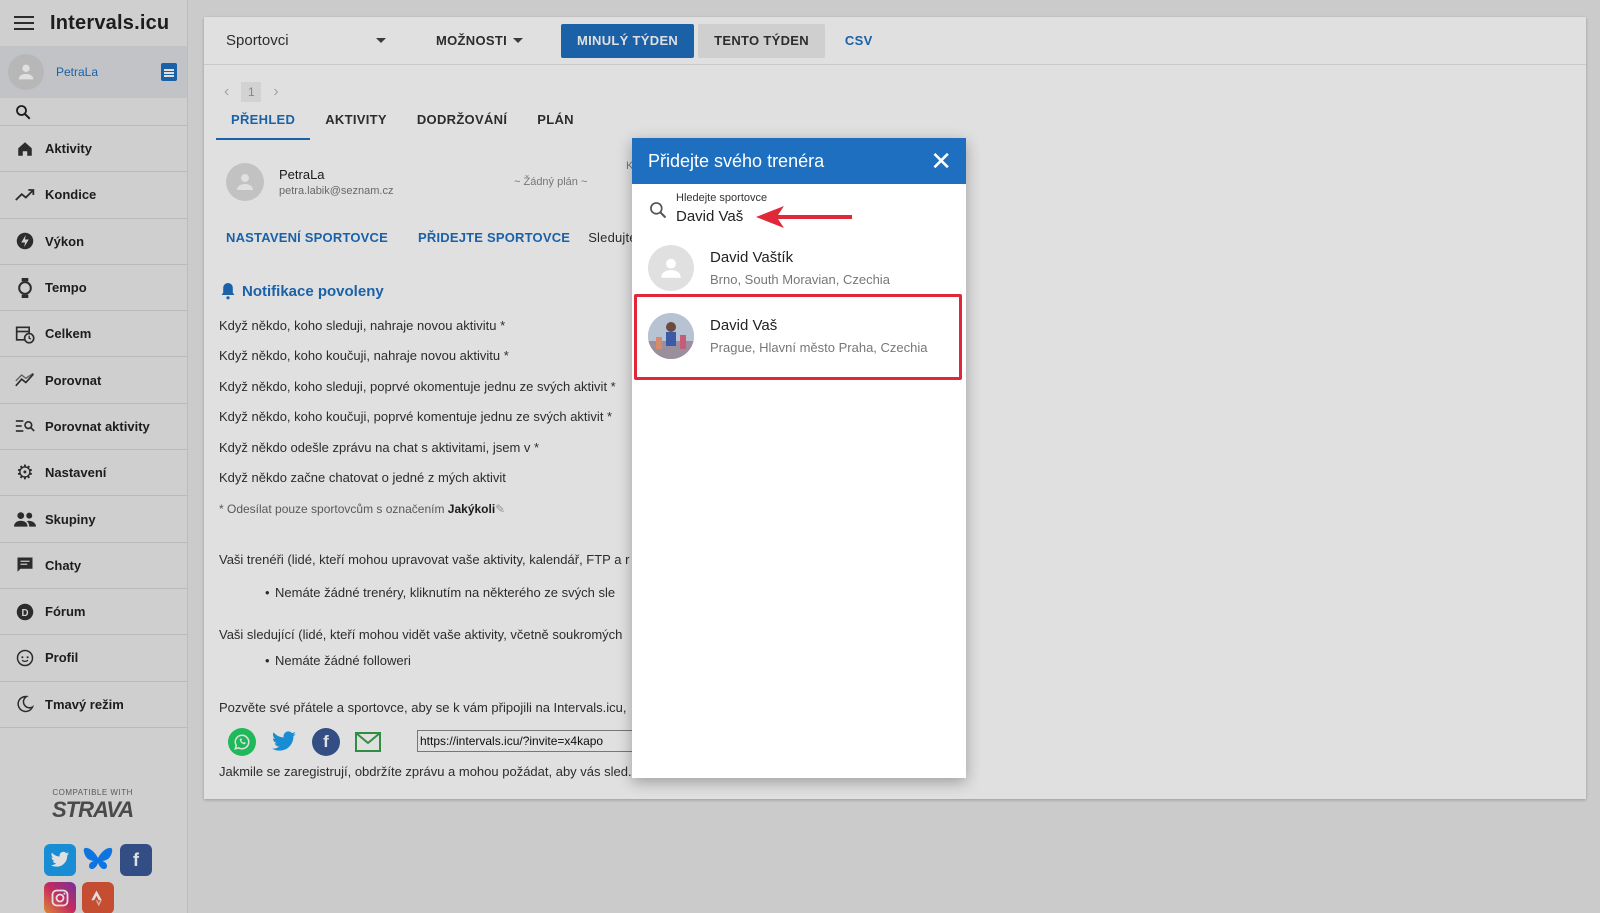 The width and height of the screenshot is (1600, 913). Describe the element at coordinates (671, 268) in the screenshot. I see `result-avatar` at that location.